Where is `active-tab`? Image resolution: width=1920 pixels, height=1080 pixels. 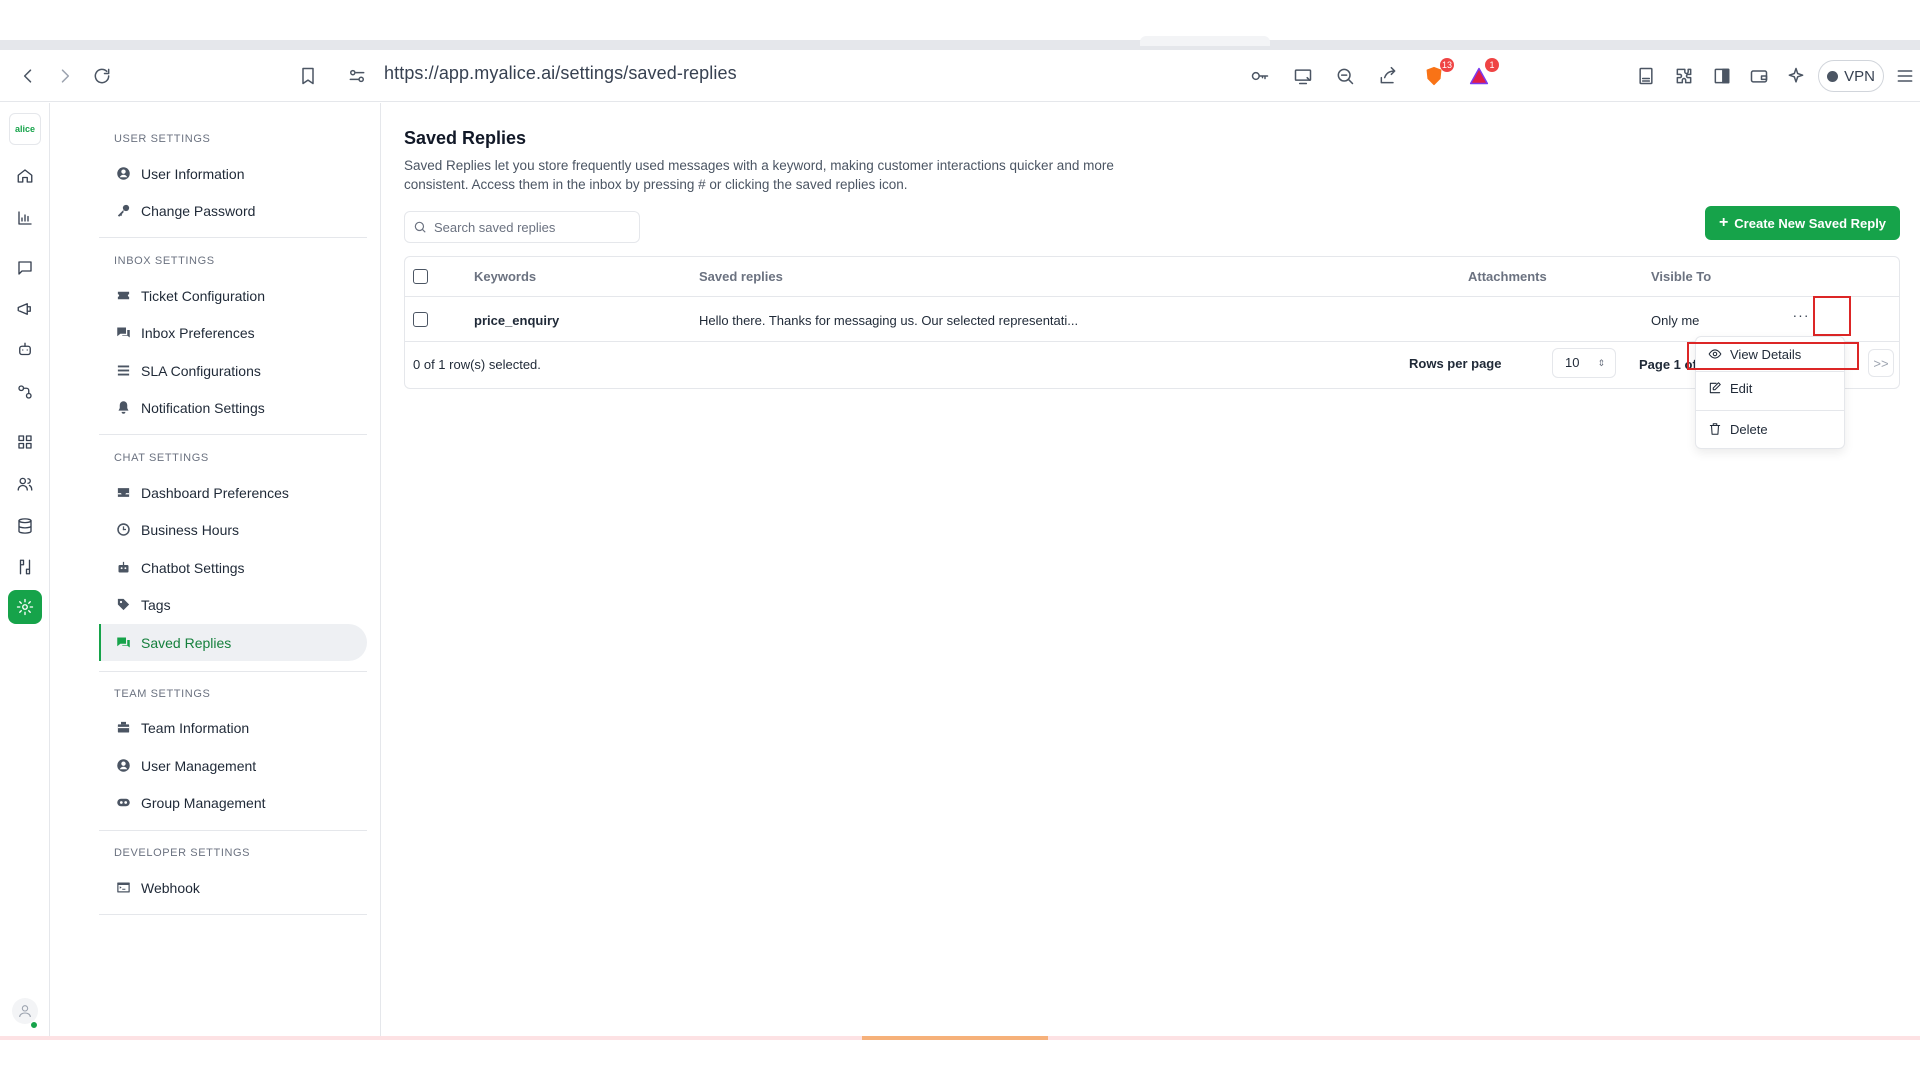 active-tab is located at coordinates (1205, 41).